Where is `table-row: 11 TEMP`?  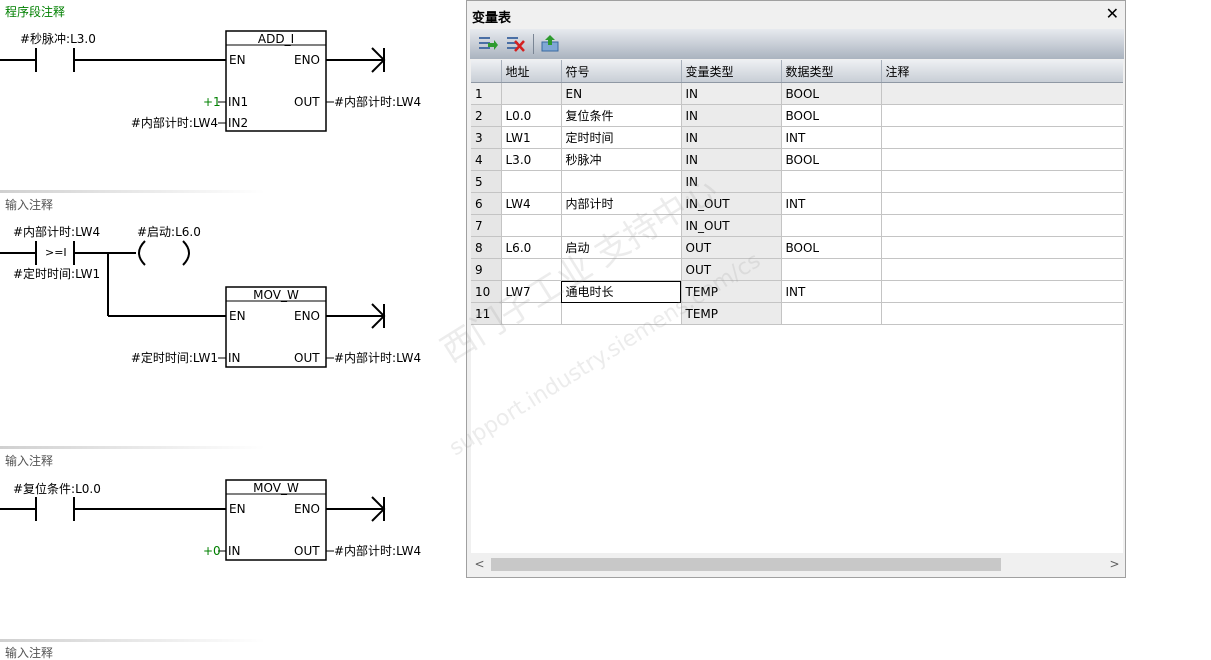
table-row: 11 TEMP is located at coordinates (797, 313).